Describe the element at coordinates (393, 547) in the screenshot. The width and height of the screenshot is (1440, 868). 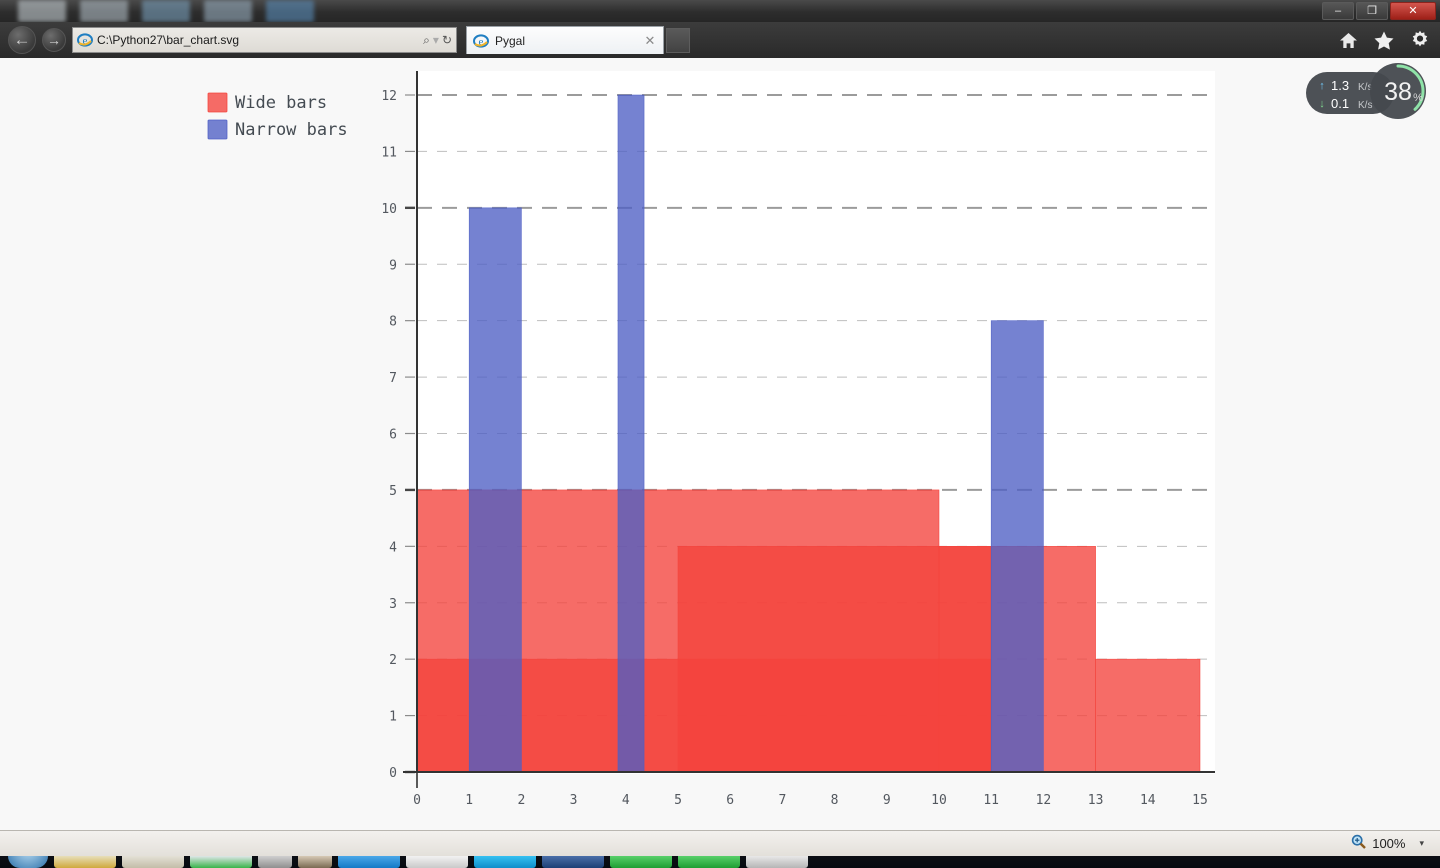
I see `y-axis-tick-label: 4` at that location.